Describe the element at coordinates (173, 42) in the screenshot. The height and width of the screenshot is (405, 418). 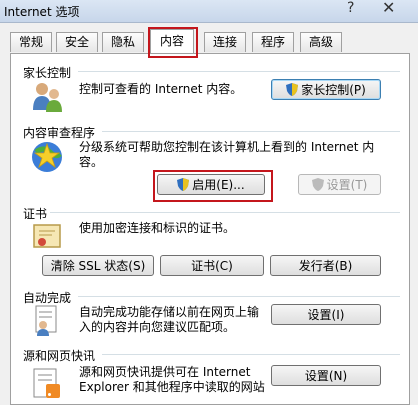
I see `highlight-box-content-tab` at that location.